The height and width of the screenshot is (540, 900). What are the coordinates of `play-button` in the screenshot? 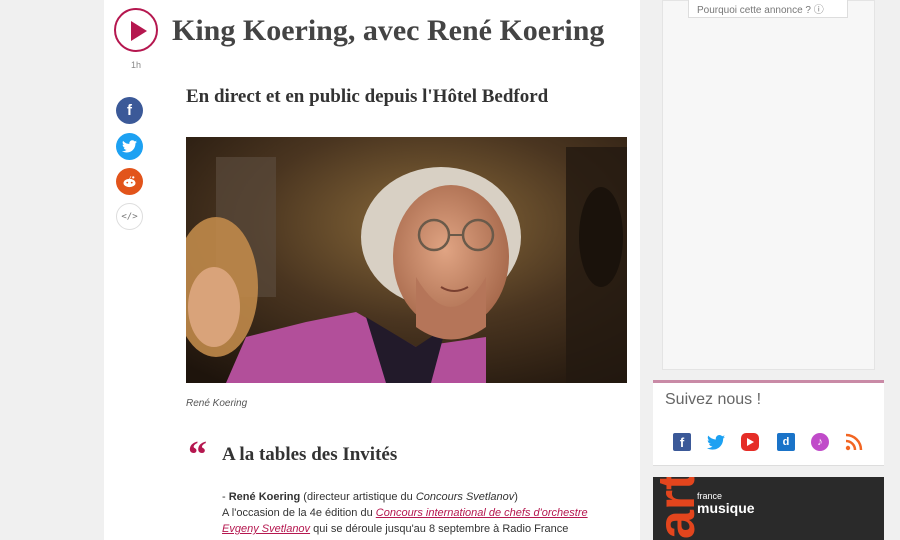 It's located at (136, 30).